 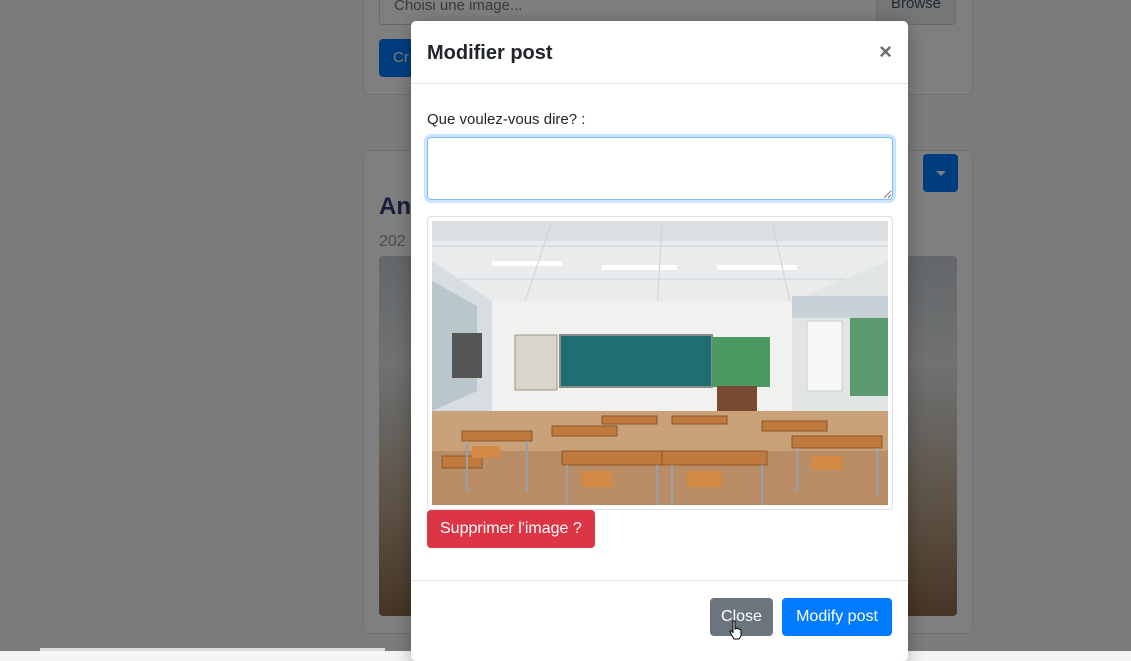 I want to click on post-text-label: Que voulez-vous dire? :, so click(x=506, y=119).